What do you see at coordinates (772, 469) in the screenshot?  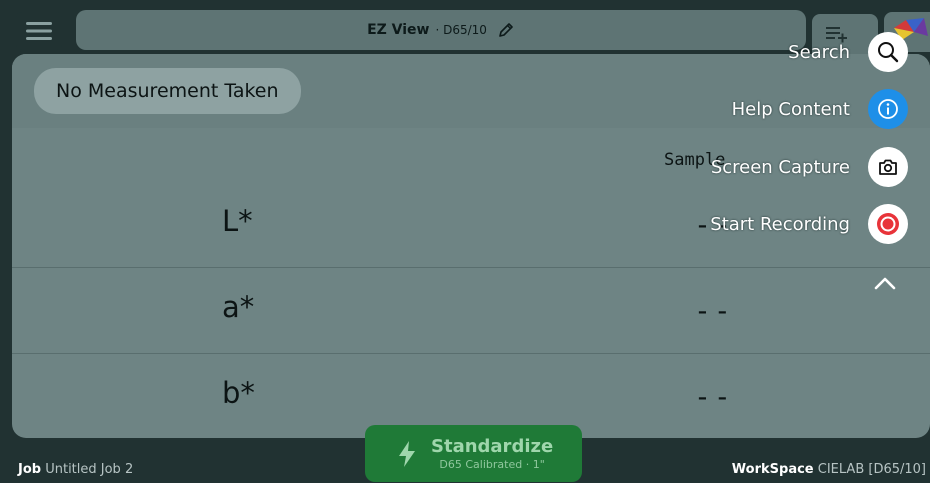 I see `workspace-label: WorkSpace` at bounding box center [772, 469].